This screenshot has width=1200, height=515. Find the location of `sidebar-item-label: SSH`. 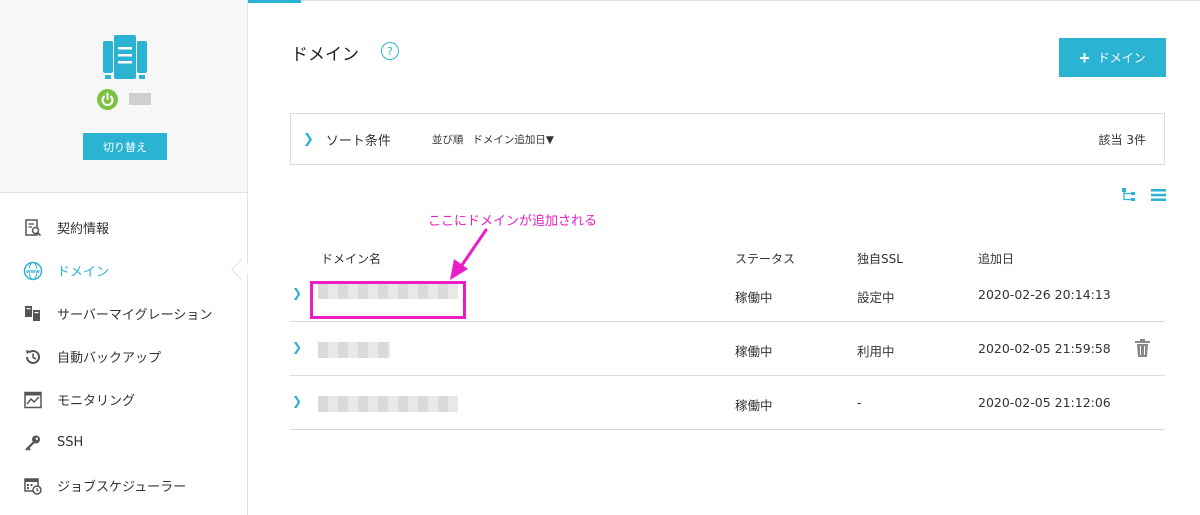

sidebar-item-label: SSH is located at coordinates (70, 442).